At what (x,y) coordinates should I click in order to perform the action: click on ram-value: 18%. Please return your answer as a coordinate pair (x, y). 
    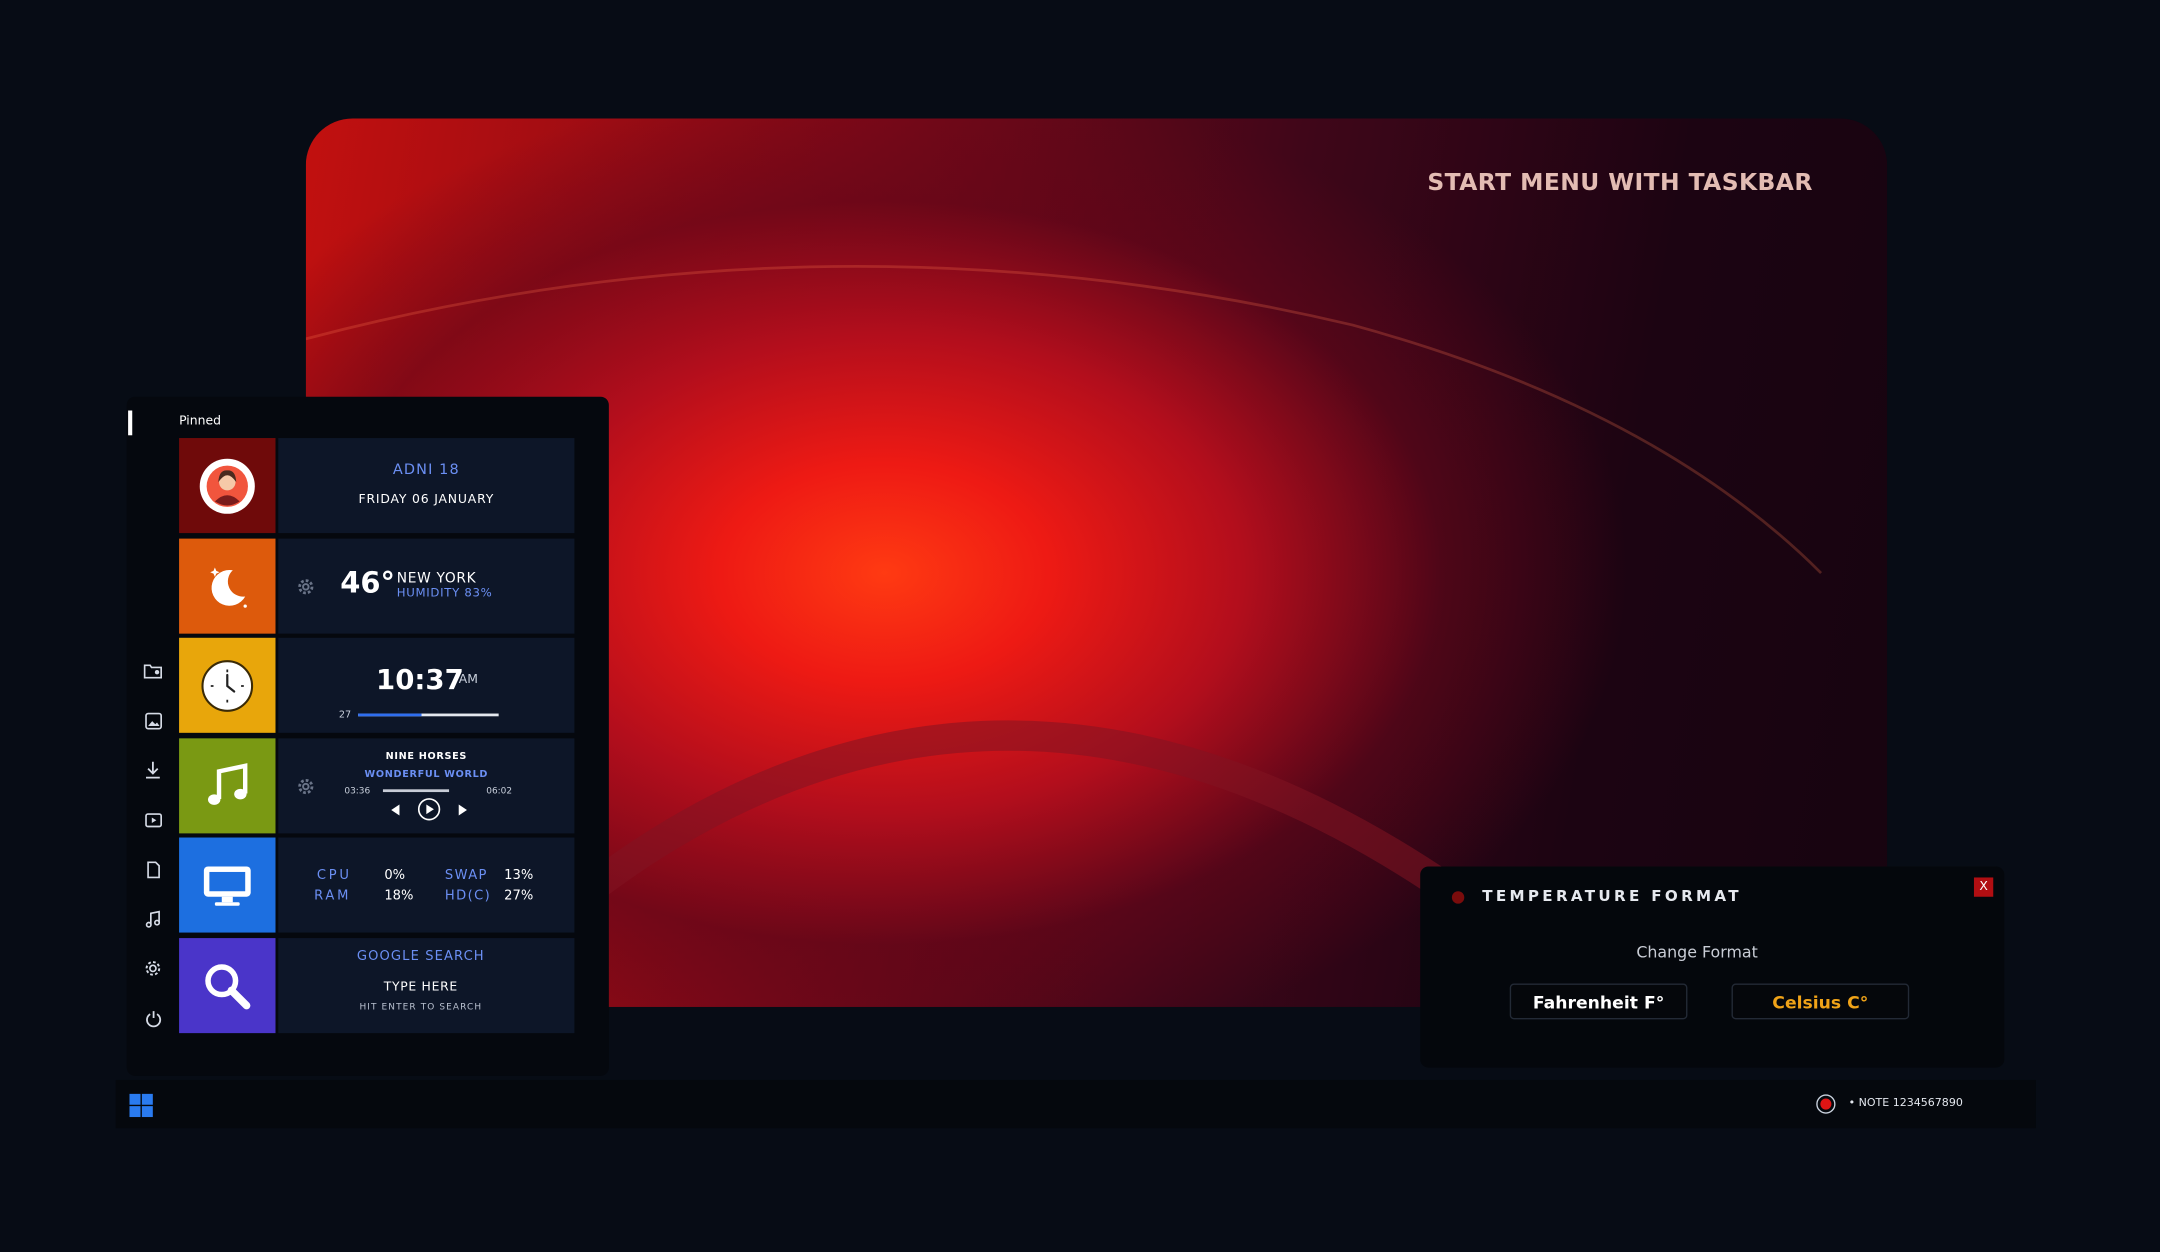
    Looking at the image, I should click on (399, 896).